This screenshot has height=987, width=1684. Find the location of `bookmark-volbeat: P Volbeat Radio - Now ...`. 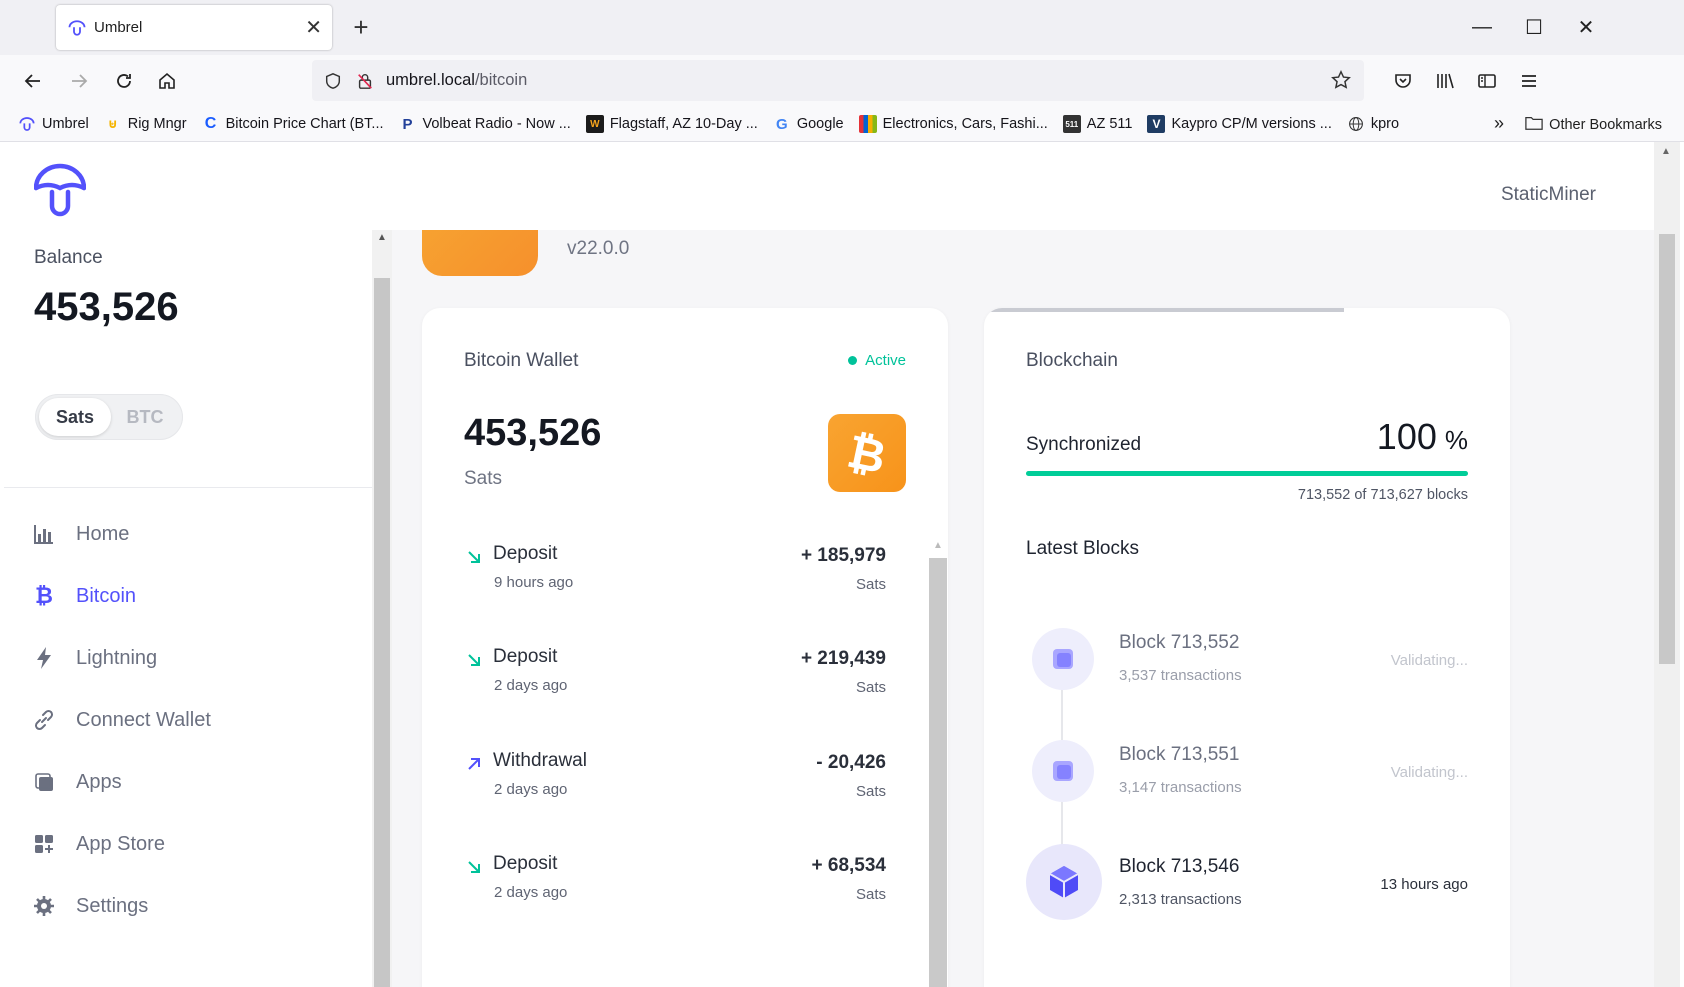

bookmark-volbeat: P Volbeat Radio - Now ... is located at coordinates (484, 124).